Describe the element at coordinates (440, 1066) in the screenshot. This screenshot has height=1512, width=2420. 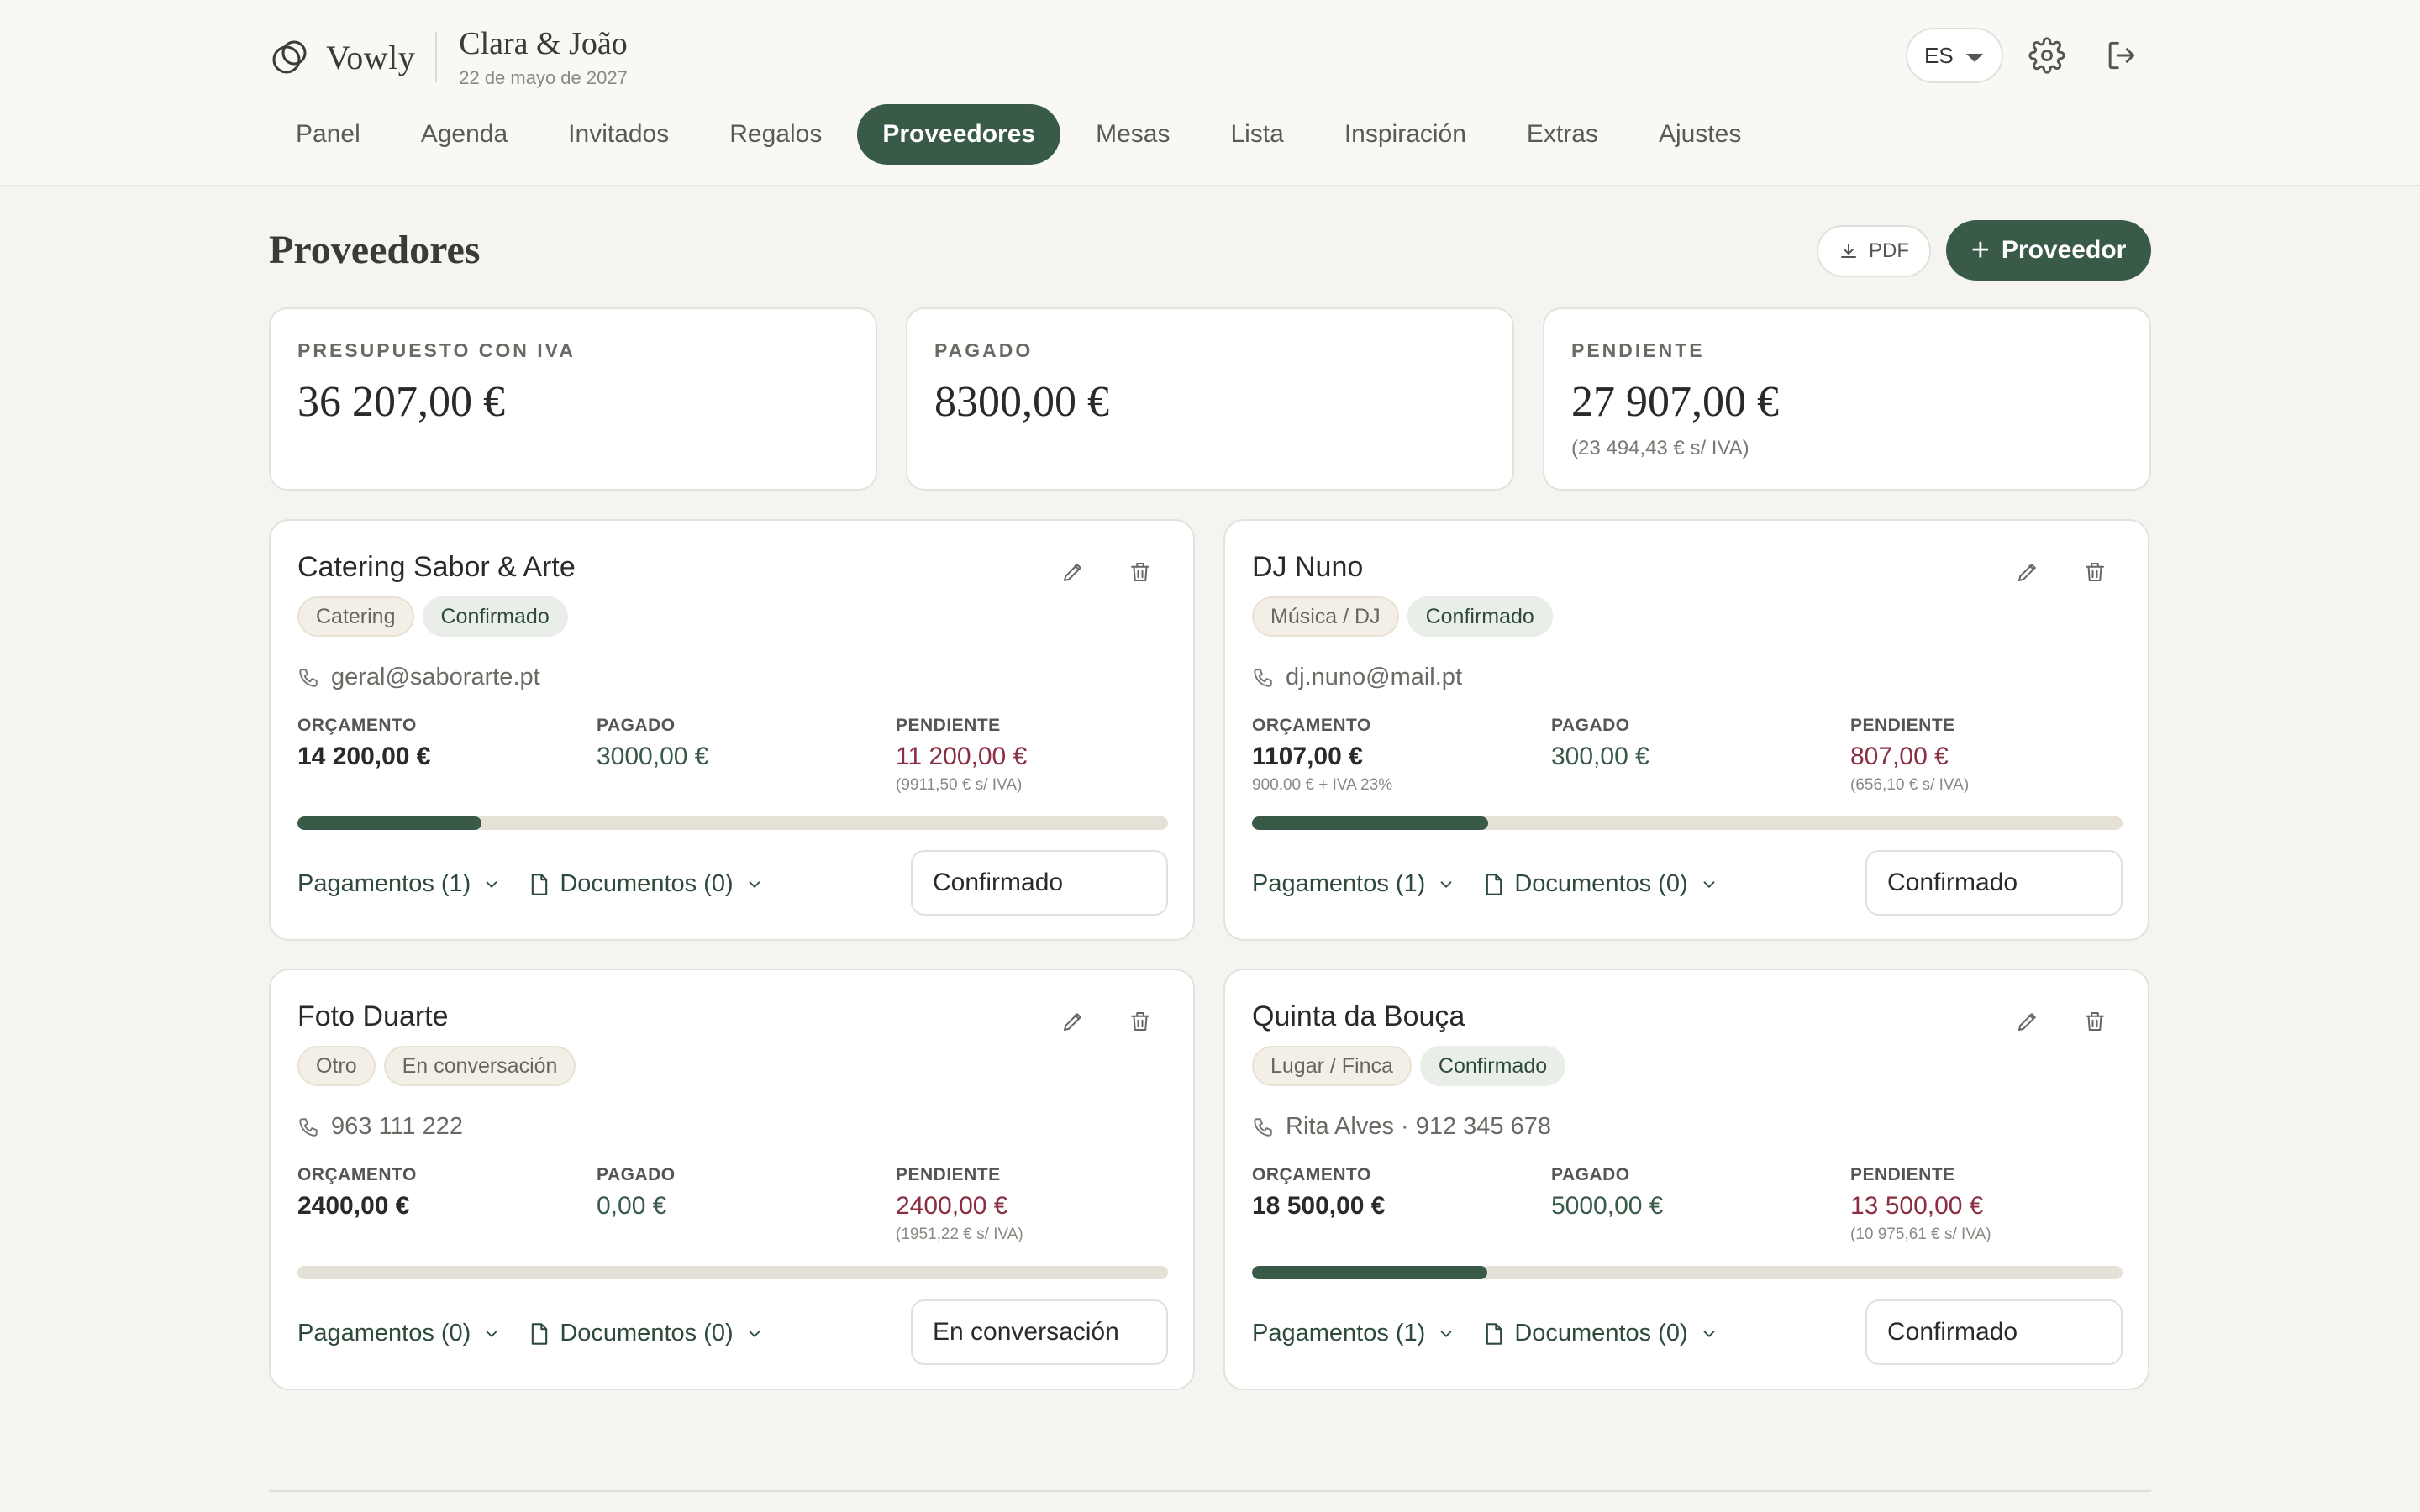
I see `vendor-tags: Otro En conversación` at that location.